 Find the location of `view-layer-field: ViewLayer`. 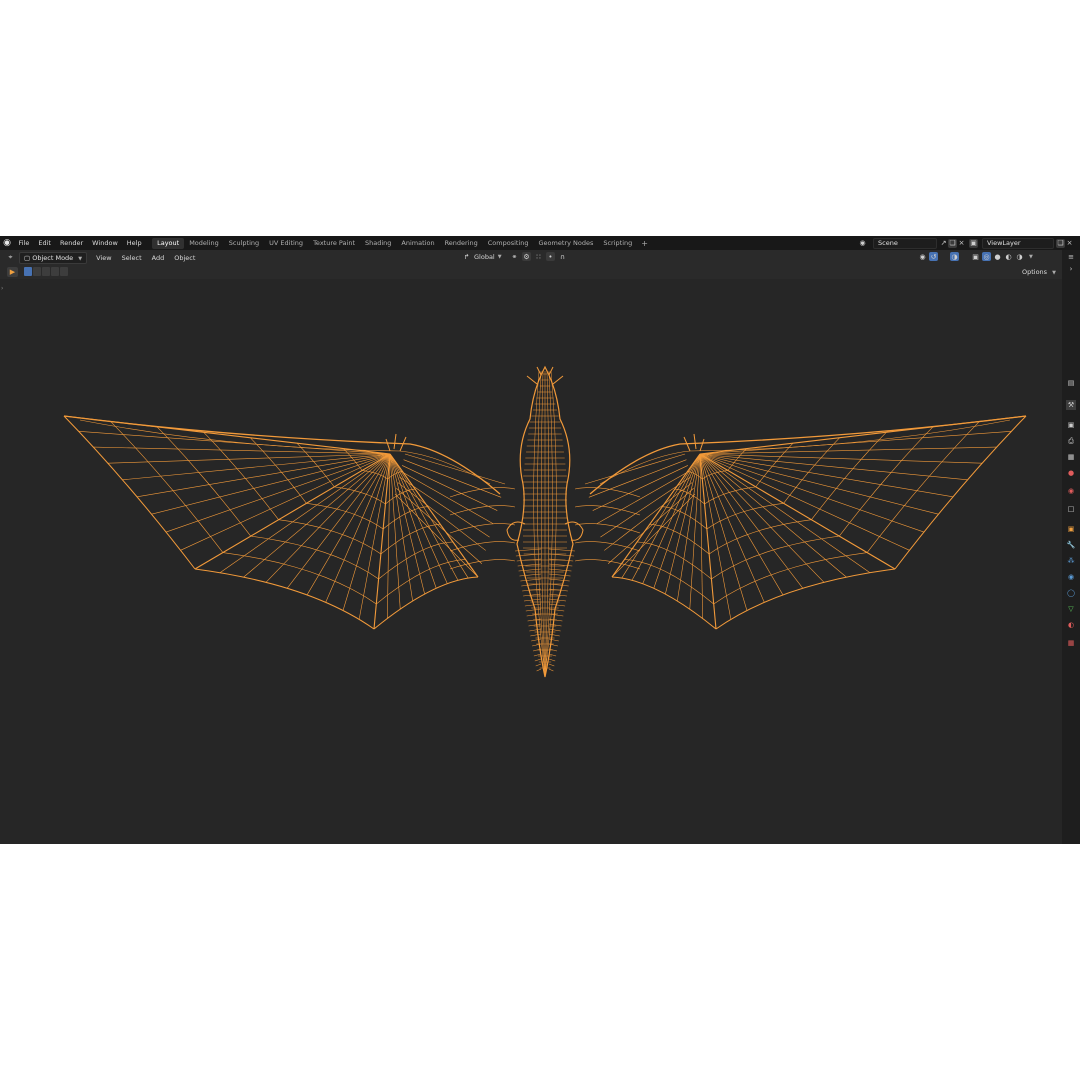

view-layer-field: ViewLayer is located at coordinates (1018, 243).